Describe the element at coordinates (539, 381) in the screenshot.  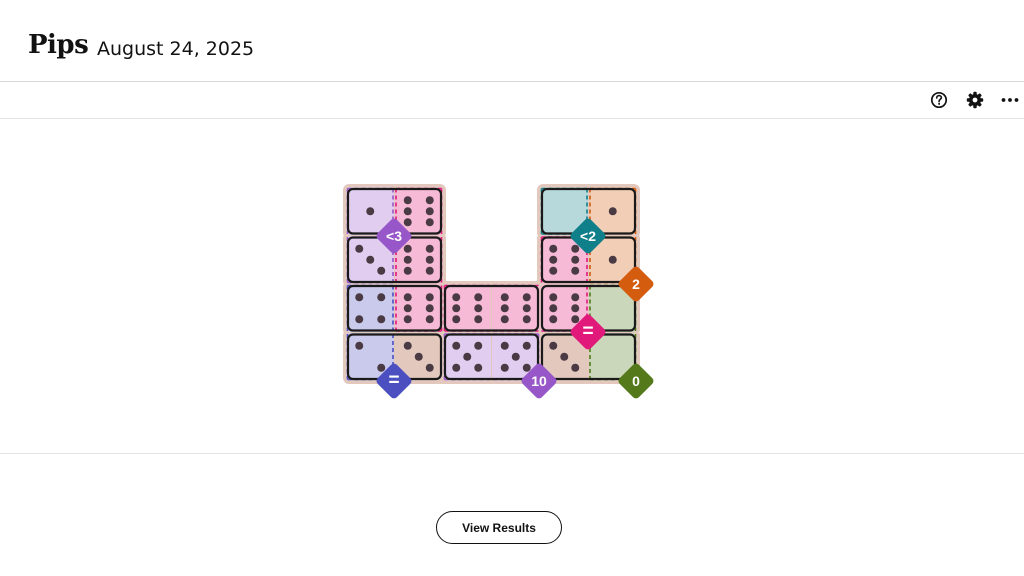
I see `constraint-text: 10` at that location.